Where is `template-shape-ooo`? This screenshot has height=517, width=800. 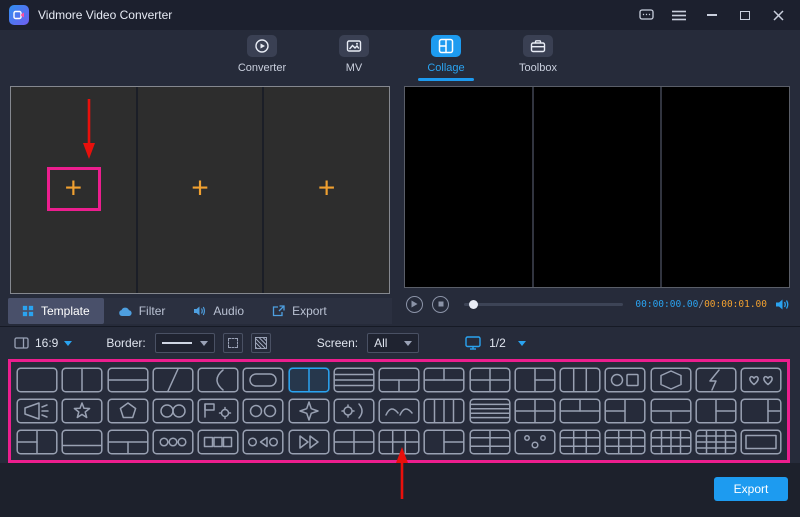 template-shape-ooo is located at coordinates (173, 442).